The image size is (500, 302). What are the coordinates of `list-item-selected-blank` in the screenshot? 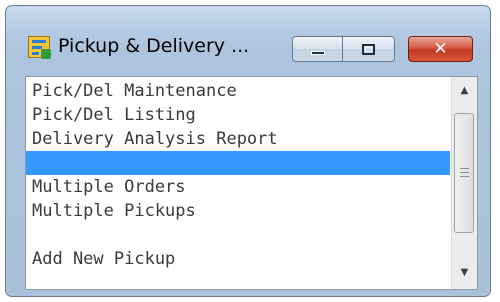 It's located at (238, 163).